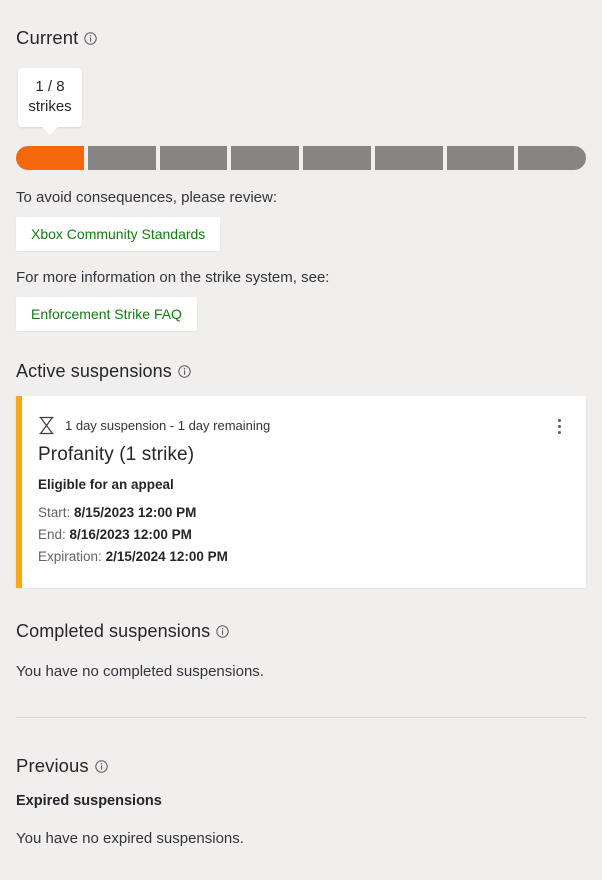 The height and width of the screenshot is (880, 602). Describe the element at coordinates (52, 534) in the screenshot. I see `end-label: End:` at that location.